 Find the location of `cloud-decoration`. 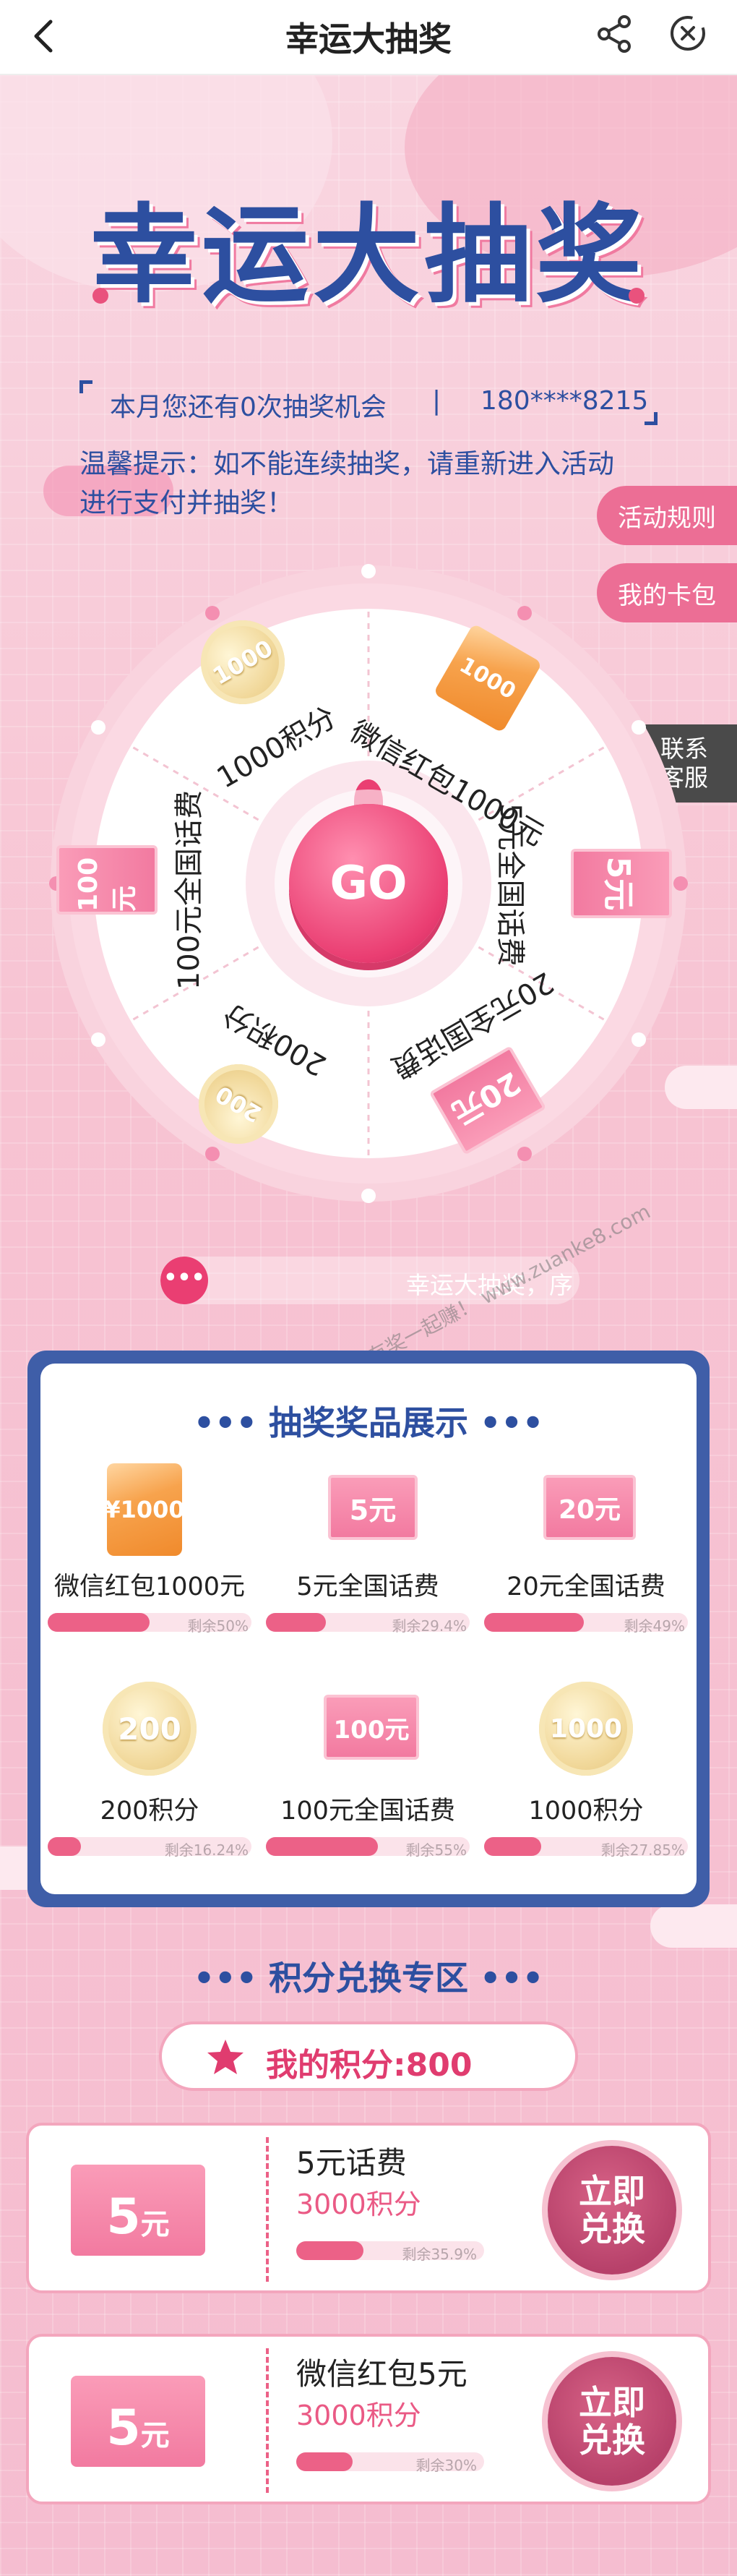

cloud-decoration is located at coordinates (693, 1926).